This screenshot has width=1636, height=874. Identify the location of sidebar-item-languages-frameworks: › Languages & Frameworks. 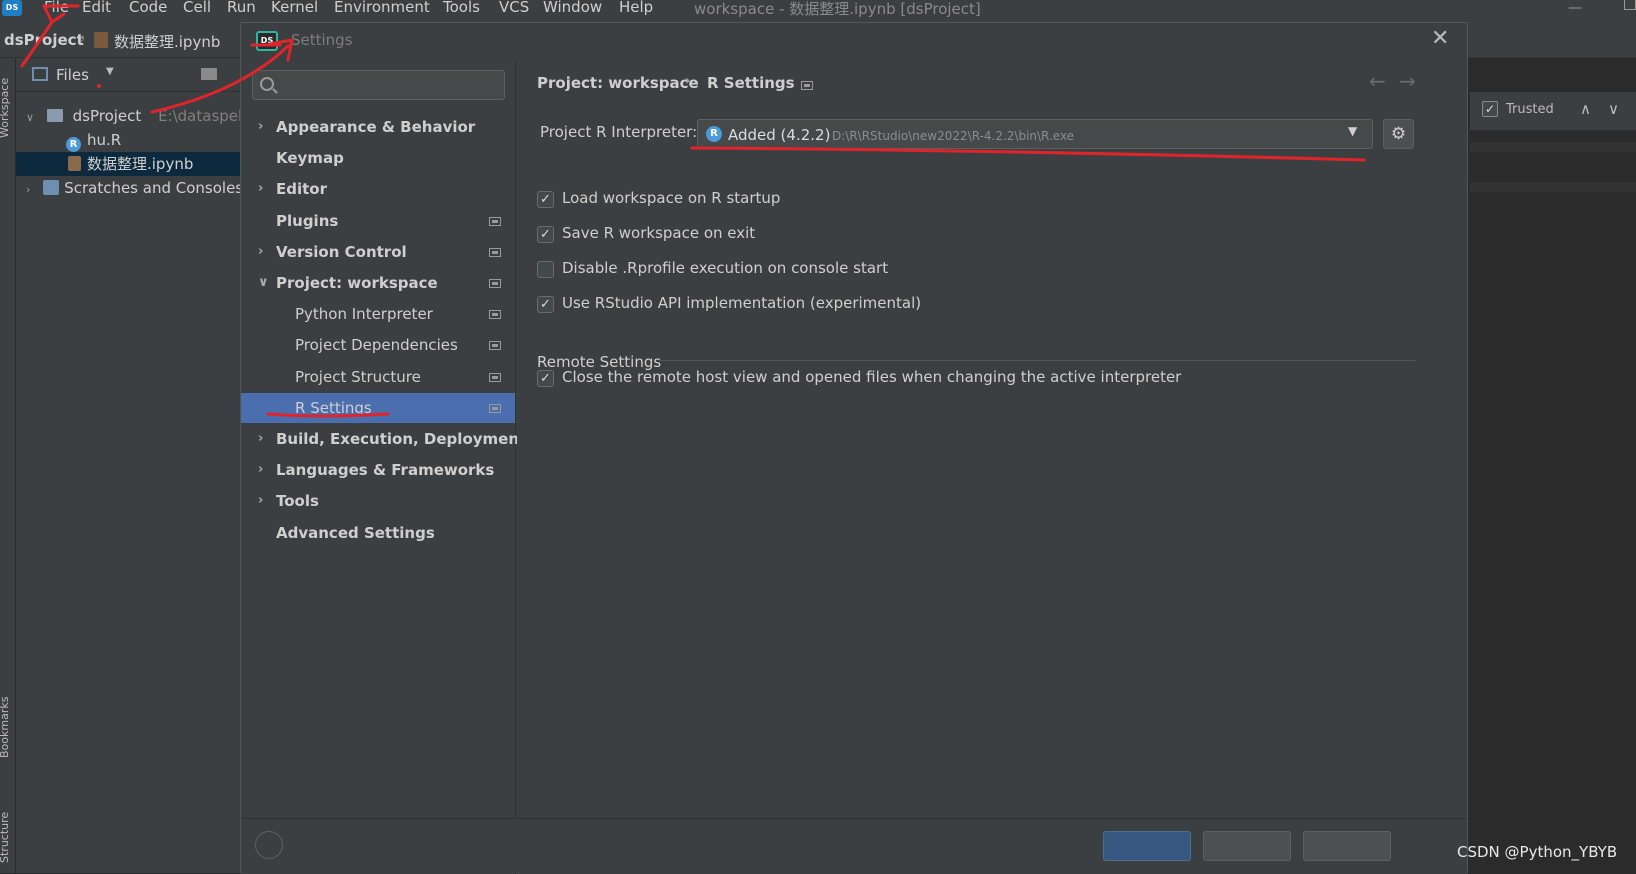
(378, 470).